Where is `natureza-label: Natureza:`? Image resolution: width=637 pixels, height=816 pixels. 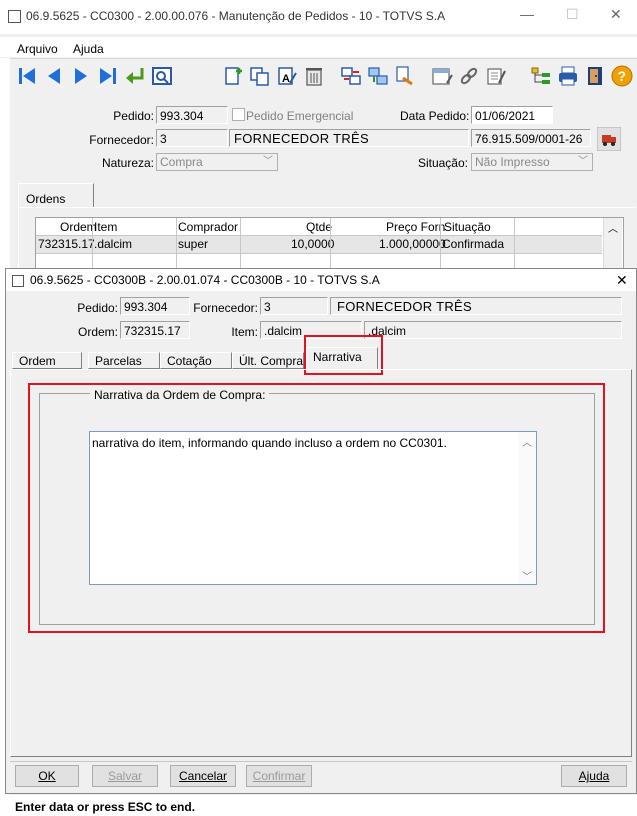 natureza-label: Natureza: is located at coordinates (127, 163).